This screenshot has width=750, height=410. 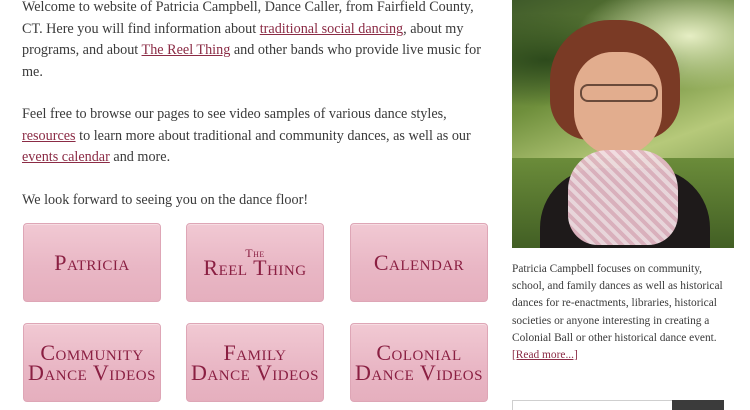 What do you see at coordinates (255, 372) in the screenshot?
I see `family-tile-label-2: Dance Videos` at bounding box center [255, 372].